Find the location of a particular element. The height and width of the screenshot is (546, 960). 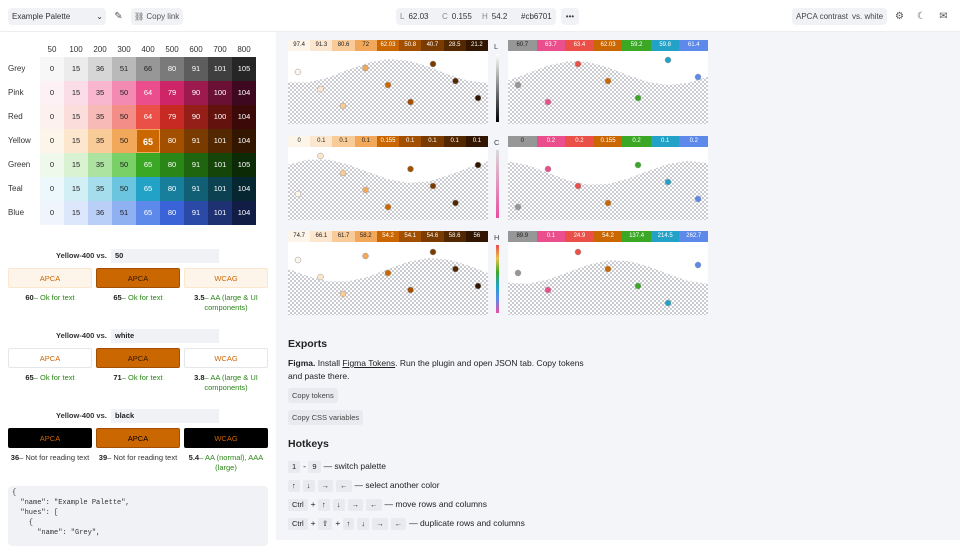

lch-chart: 60.7 63.7 63.4 62.03 59.2 59.8 61.4 is located at coordinates (608, 82).